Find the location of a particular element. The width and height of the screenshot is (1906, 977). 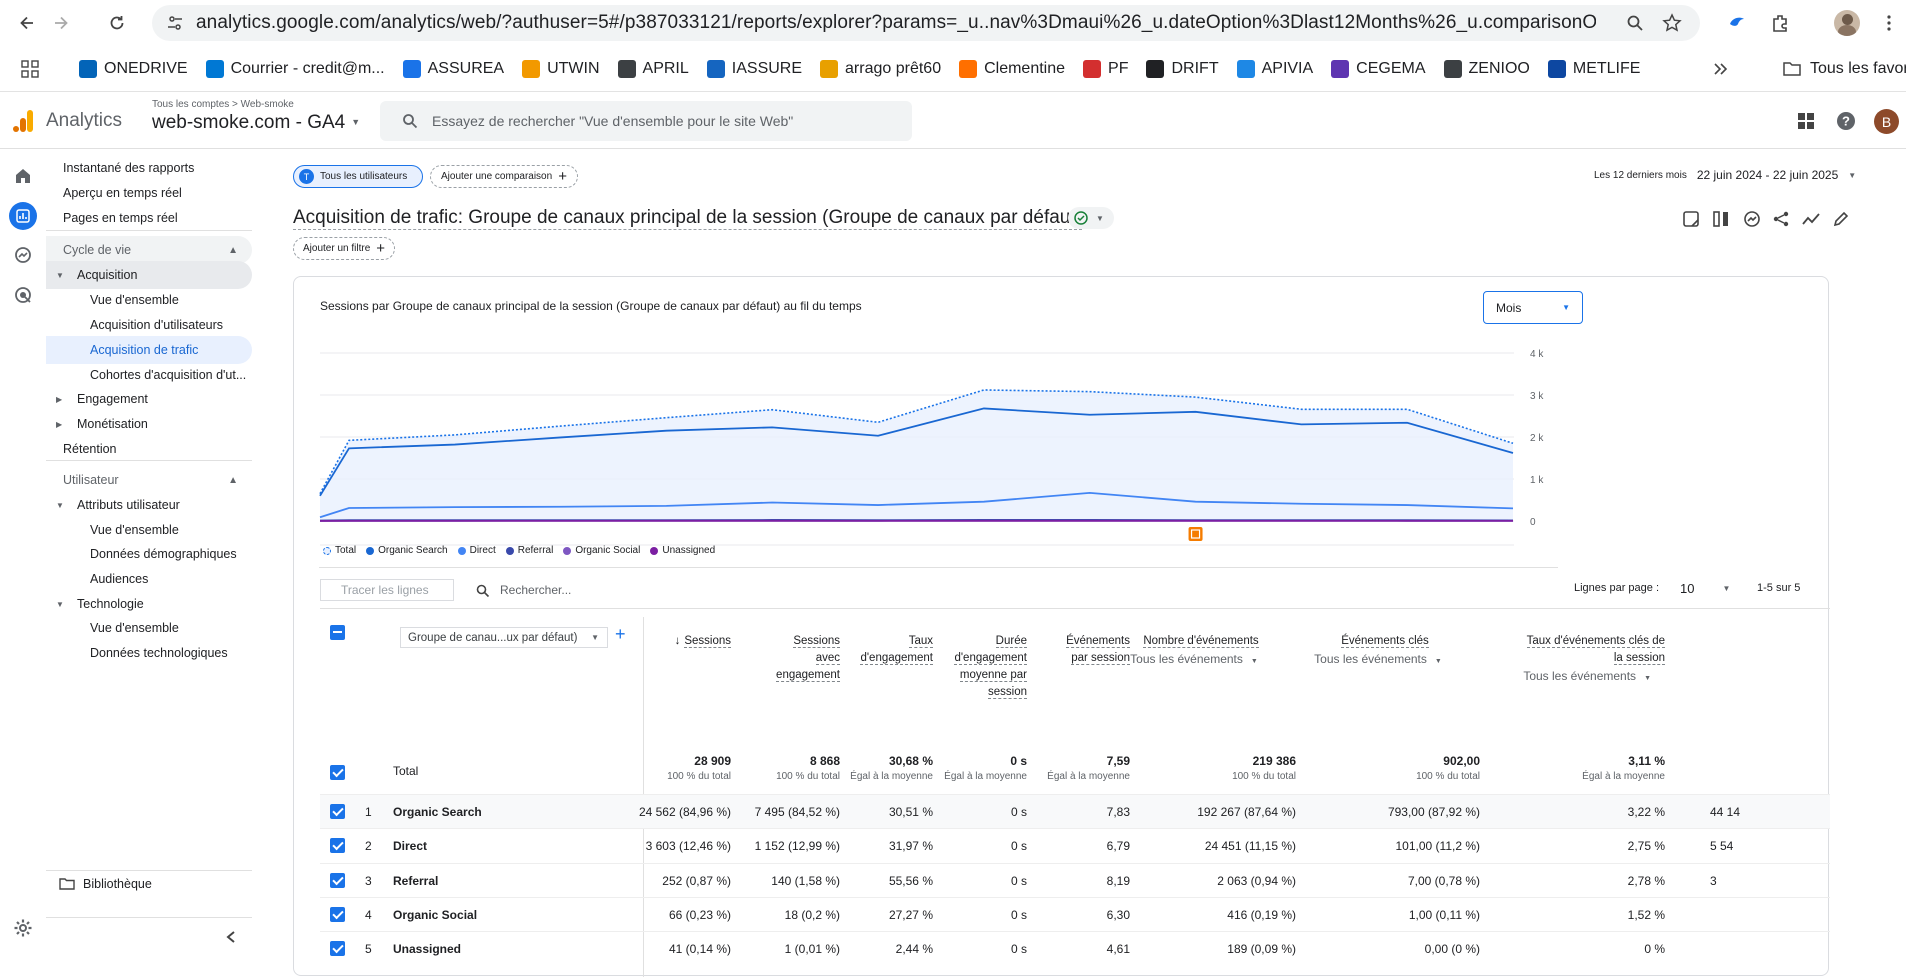

legend-item: Organic Search is located at coordinates (406, 550).